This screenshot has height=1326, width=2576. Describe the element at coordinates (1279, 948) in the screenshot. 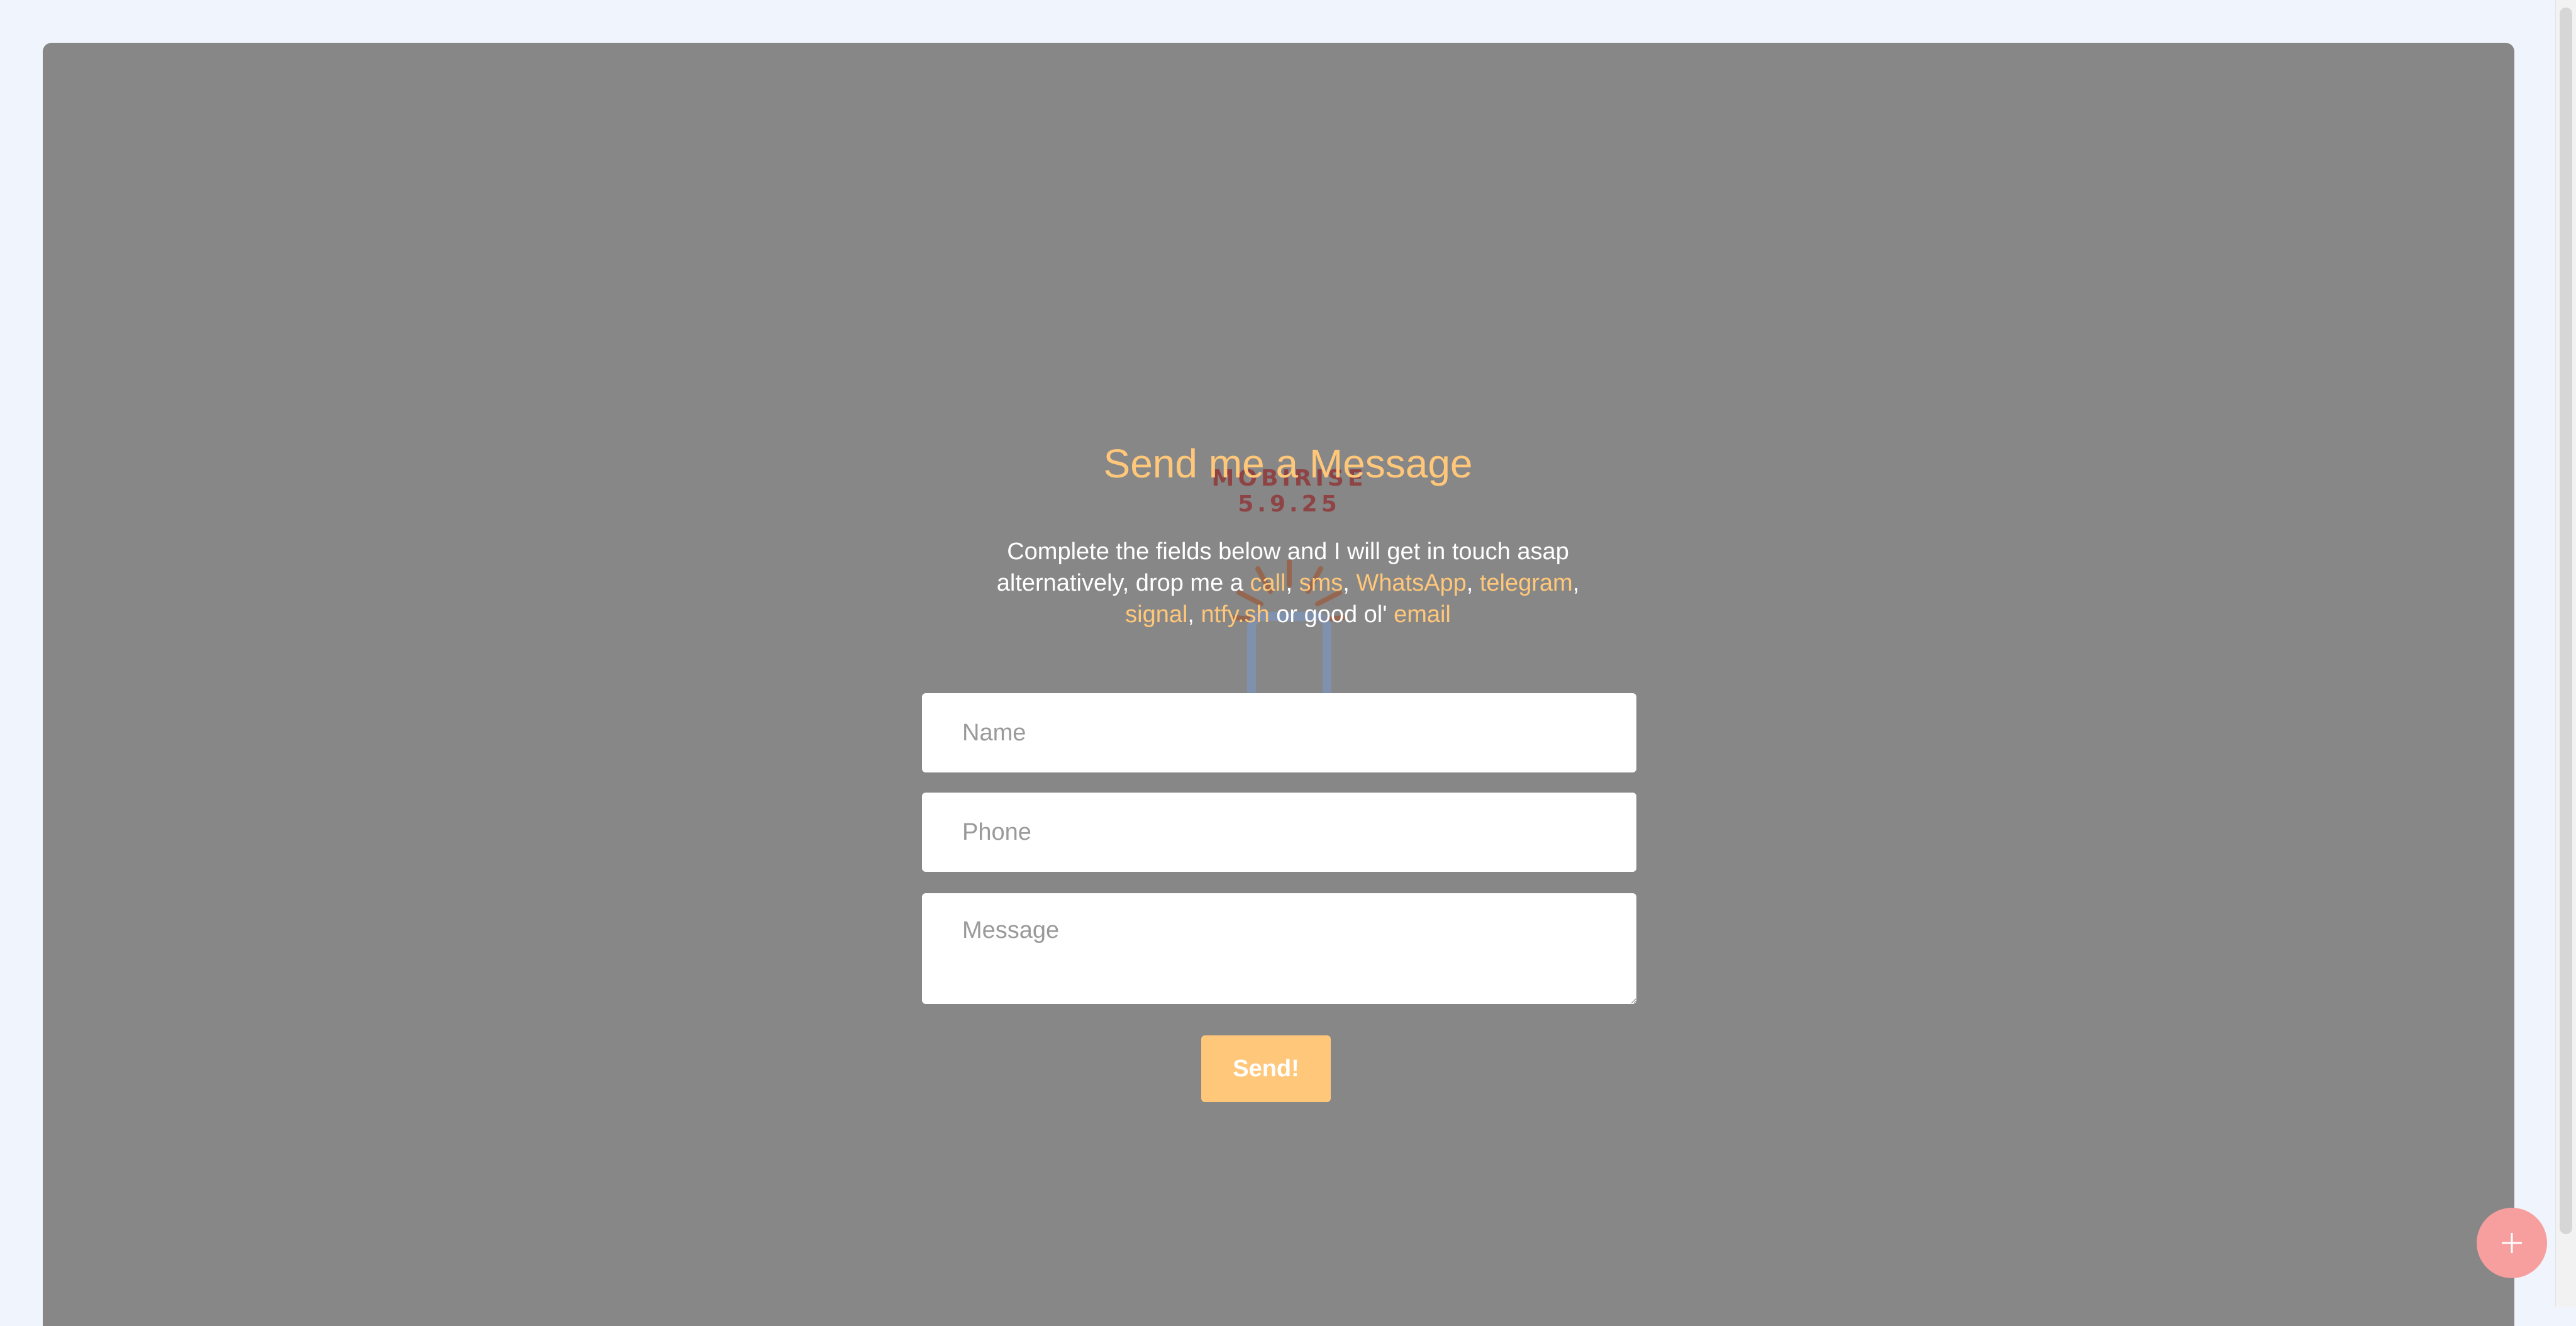

I see `message-field` at that location.